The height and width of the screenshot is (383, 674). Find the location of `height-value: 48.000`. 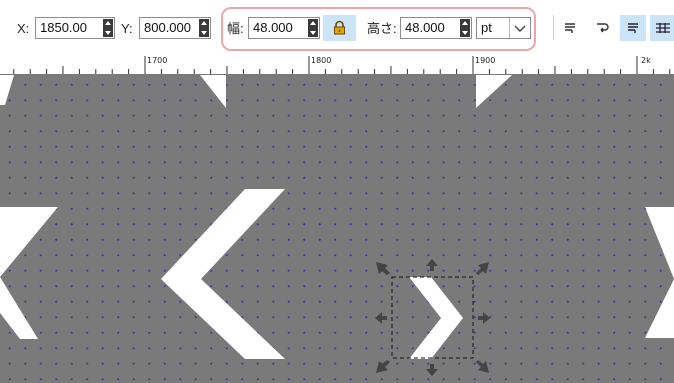

height-value: 48.000 is located at coordinates (425, 27).